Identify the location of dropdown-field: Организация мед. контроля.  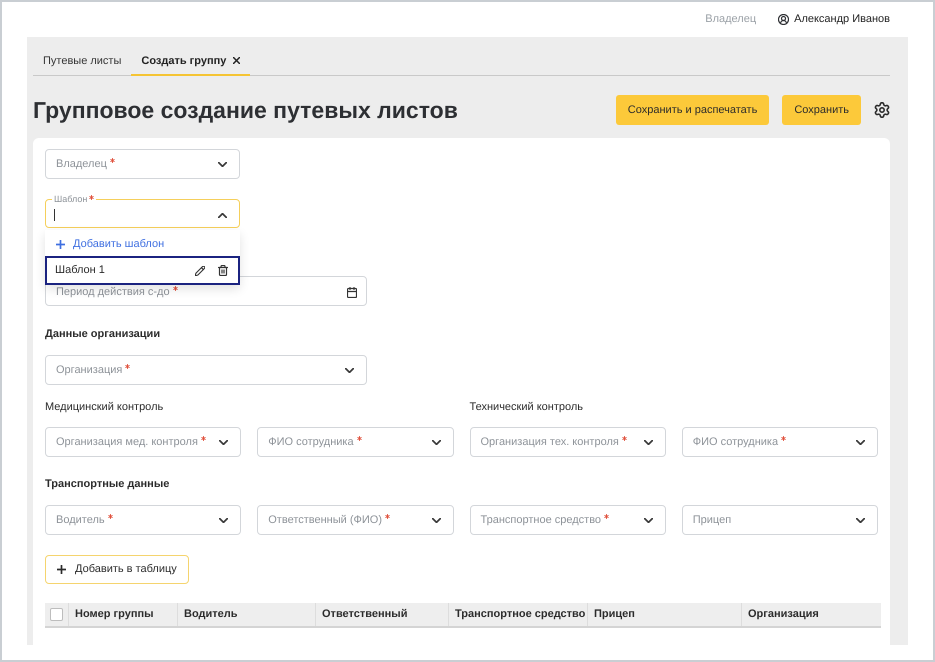
(143, 442).